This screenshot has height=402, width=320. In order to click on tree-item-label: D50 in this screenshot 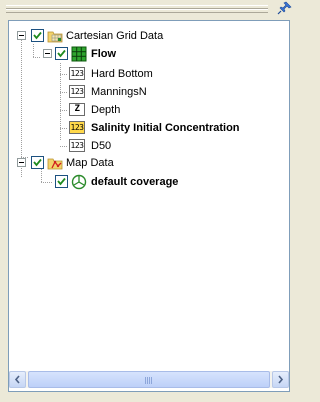, I will do `click(101, 146)`.